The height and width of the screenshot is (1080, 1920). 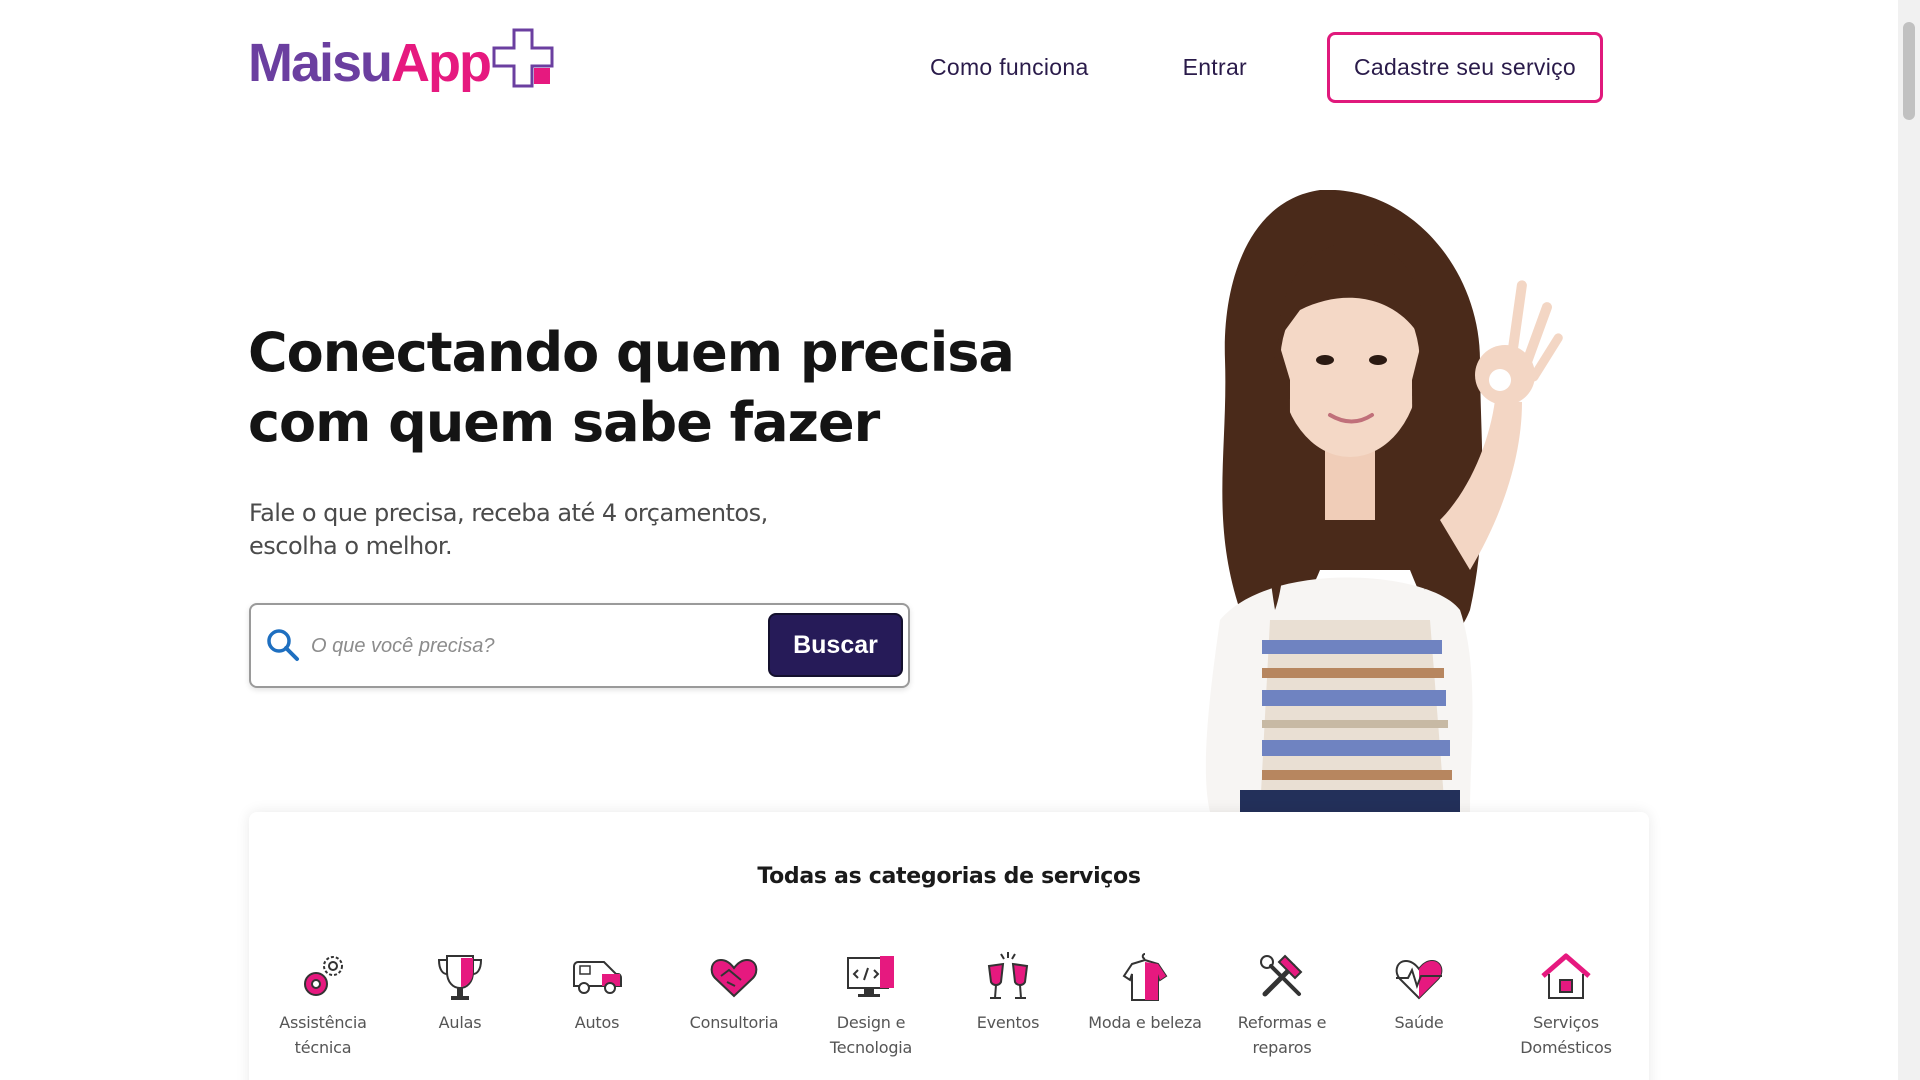 I want to click on category-autos: Autos, so click(x=597, y=992).